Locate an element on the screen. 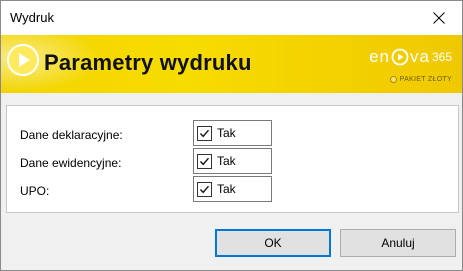  package-text: PAKIET ZŁOTY is located at coordinates (425, 79).